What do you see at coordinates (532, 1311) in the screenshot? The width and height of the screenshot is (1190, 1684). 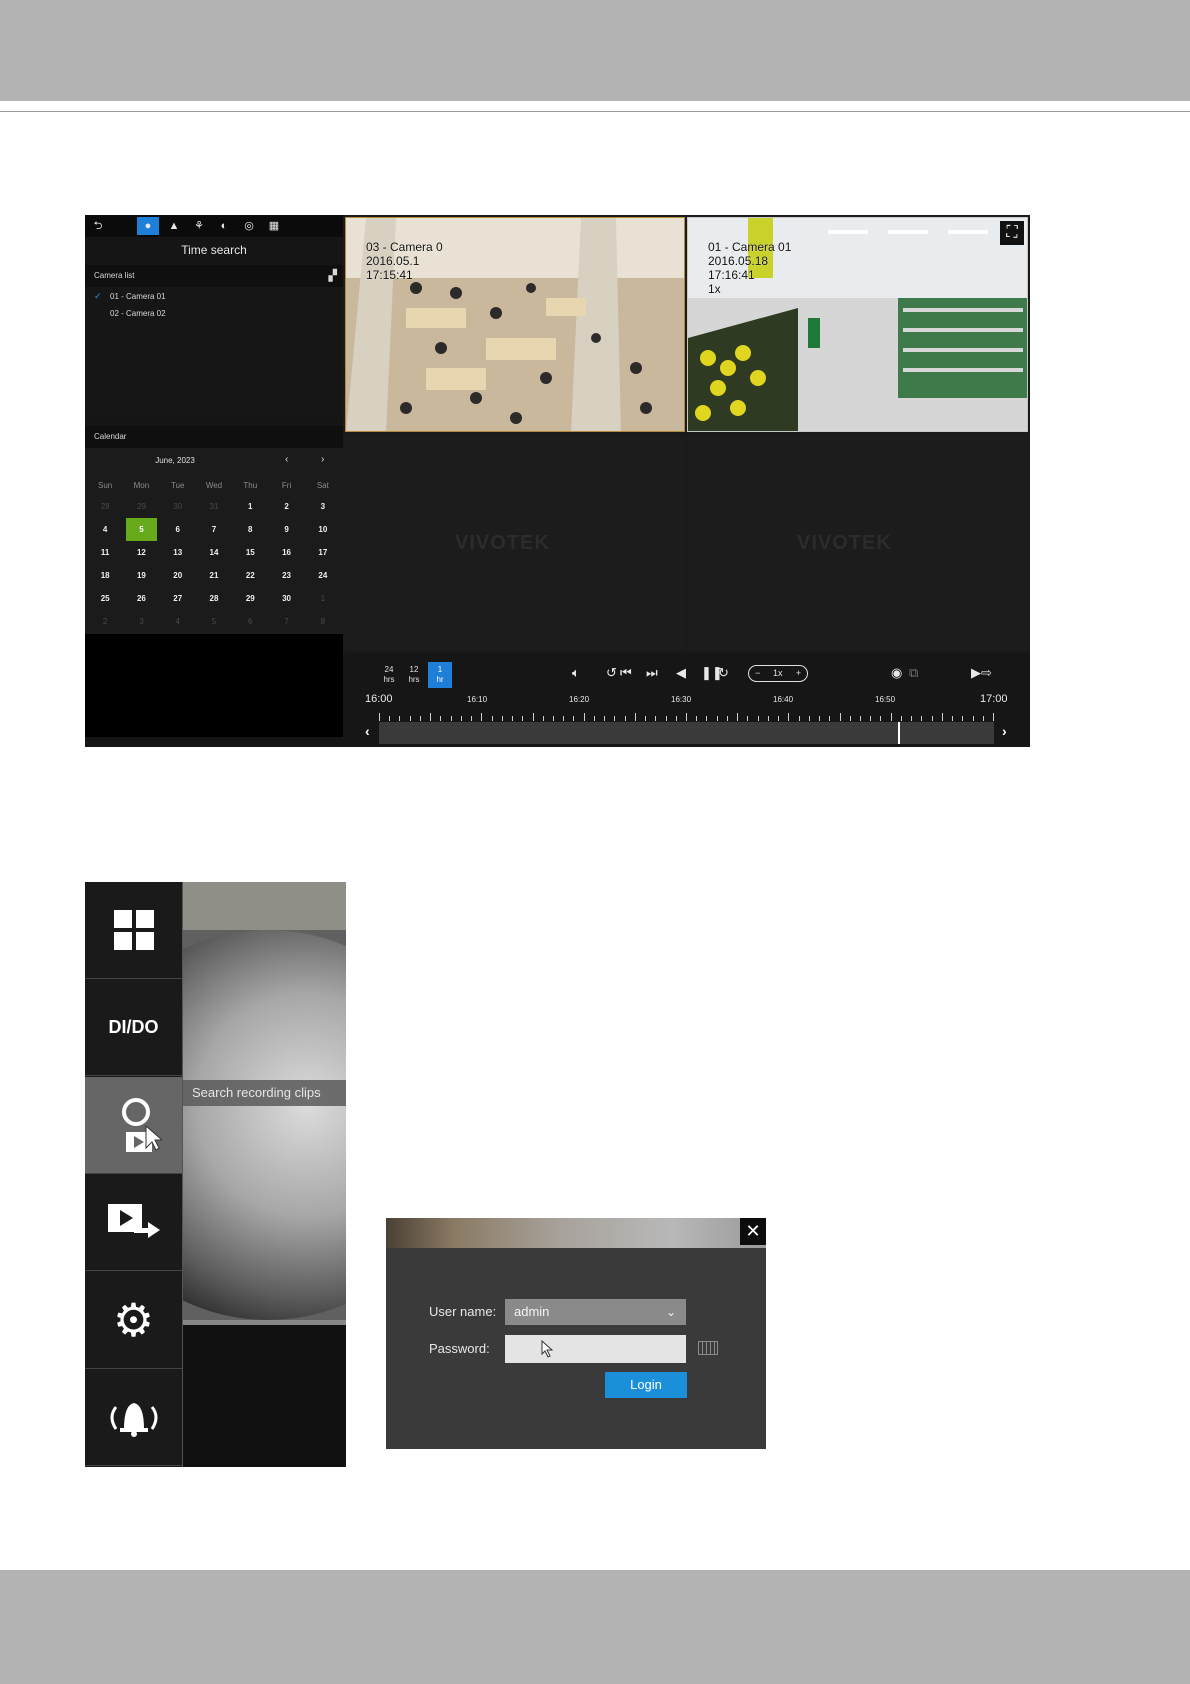 I see `username-value: admin` at bounding box center [532, 1311].